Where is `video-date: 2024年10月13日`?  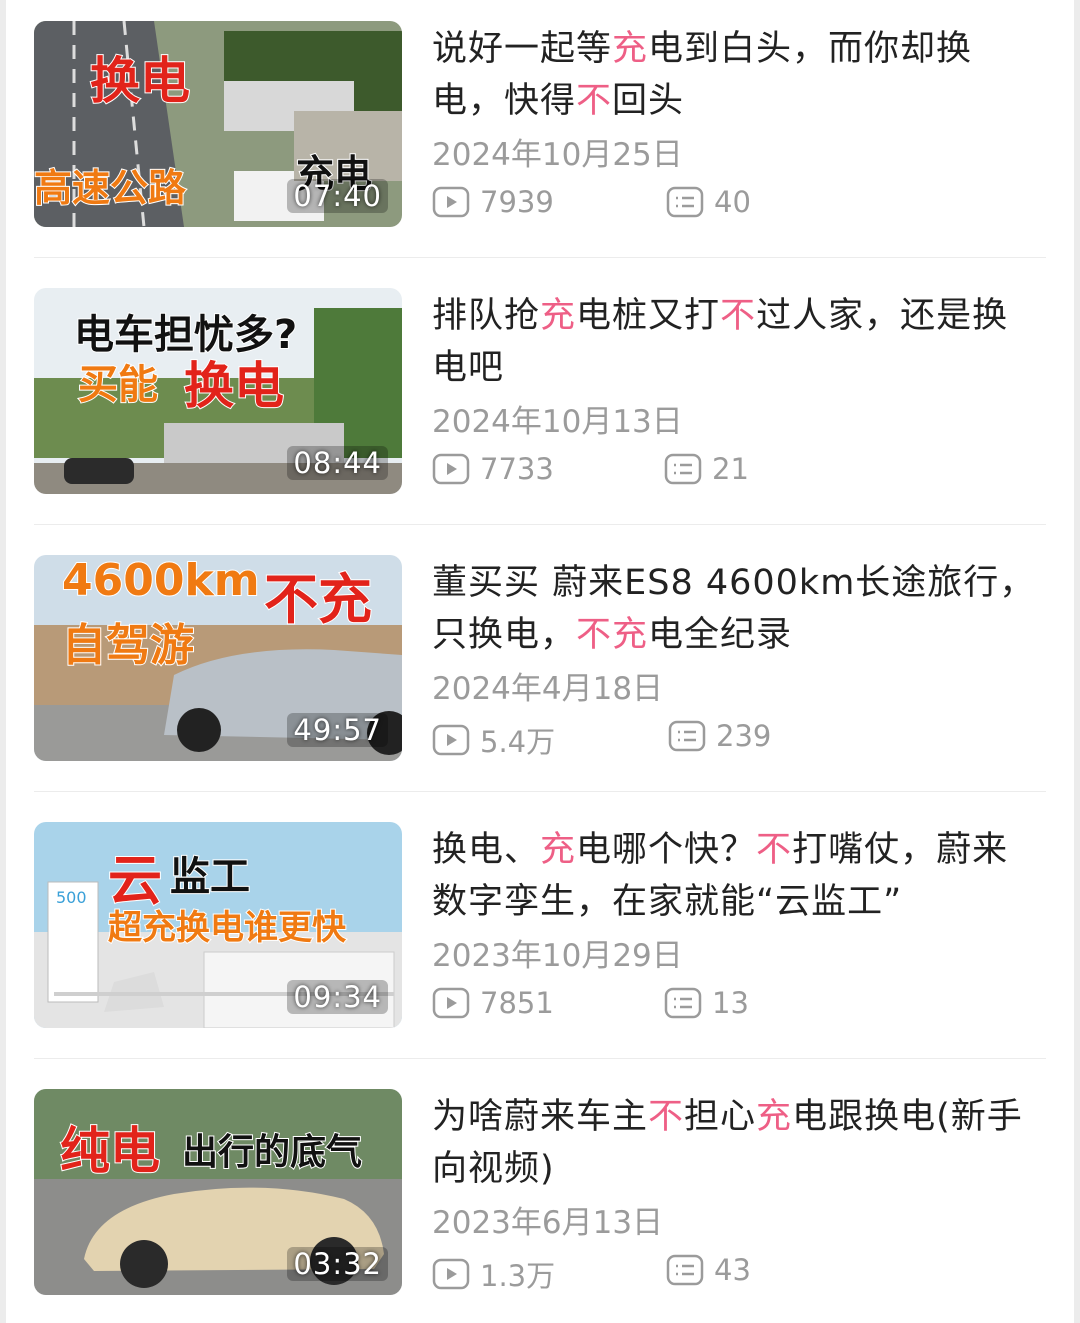
video-date: 2024年10月13日 is located at coordinates (557, 422).